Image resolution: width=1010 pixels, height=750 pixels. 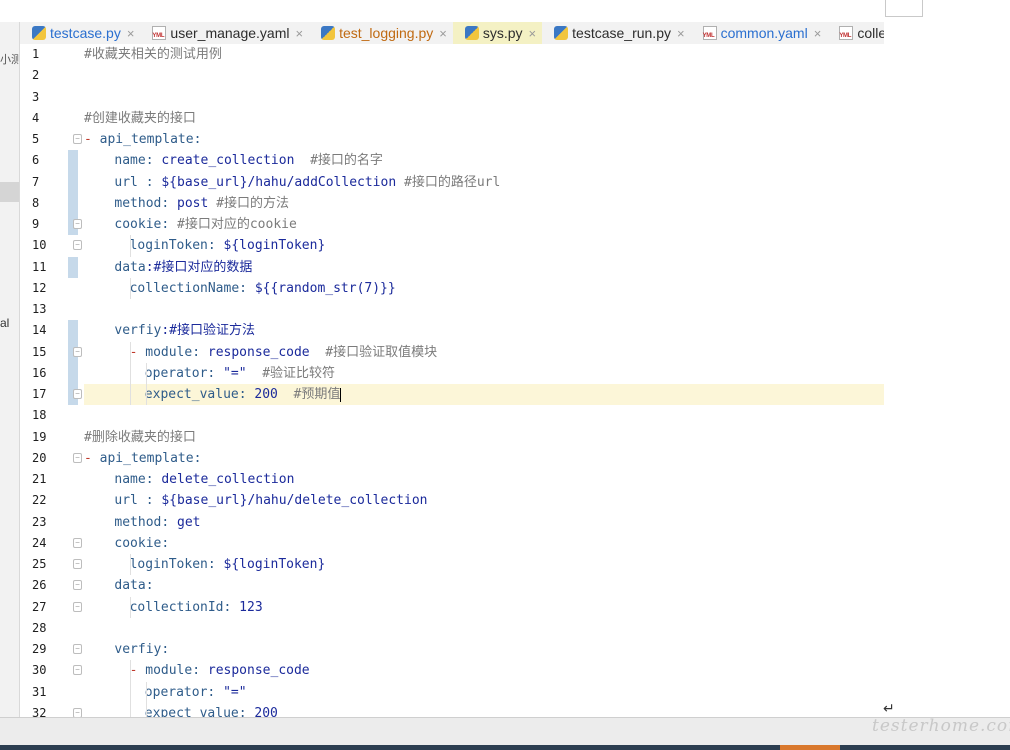 What do you see at coordinates (294, 501) in the screenshot?
I see `code-token: ${base_url}/hahu/delete_collection` at bounding box center [294, 501].